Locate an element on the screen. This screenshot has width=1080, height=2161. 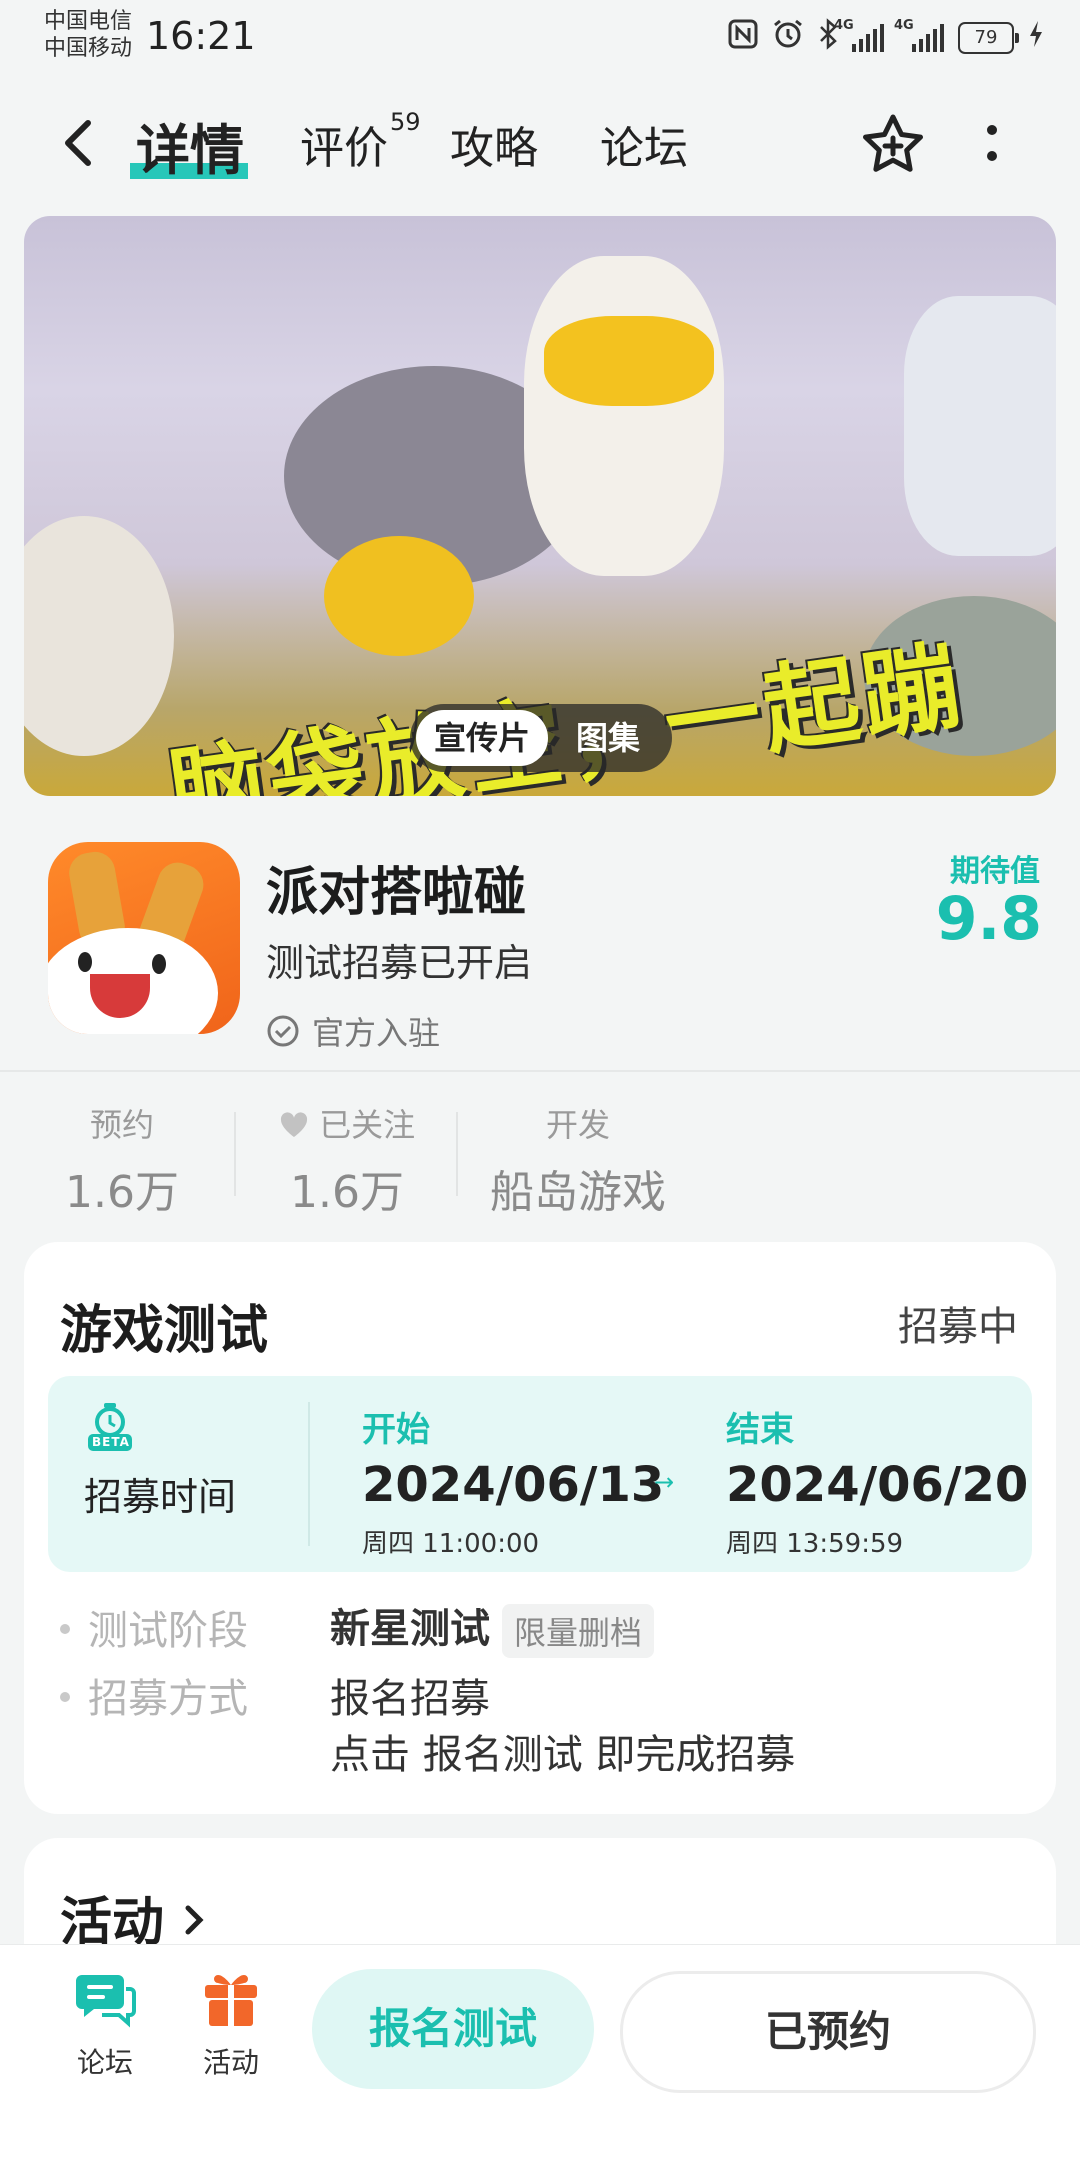
recruit-method-row: 招募方式 is located at coordinates (154, 1695).